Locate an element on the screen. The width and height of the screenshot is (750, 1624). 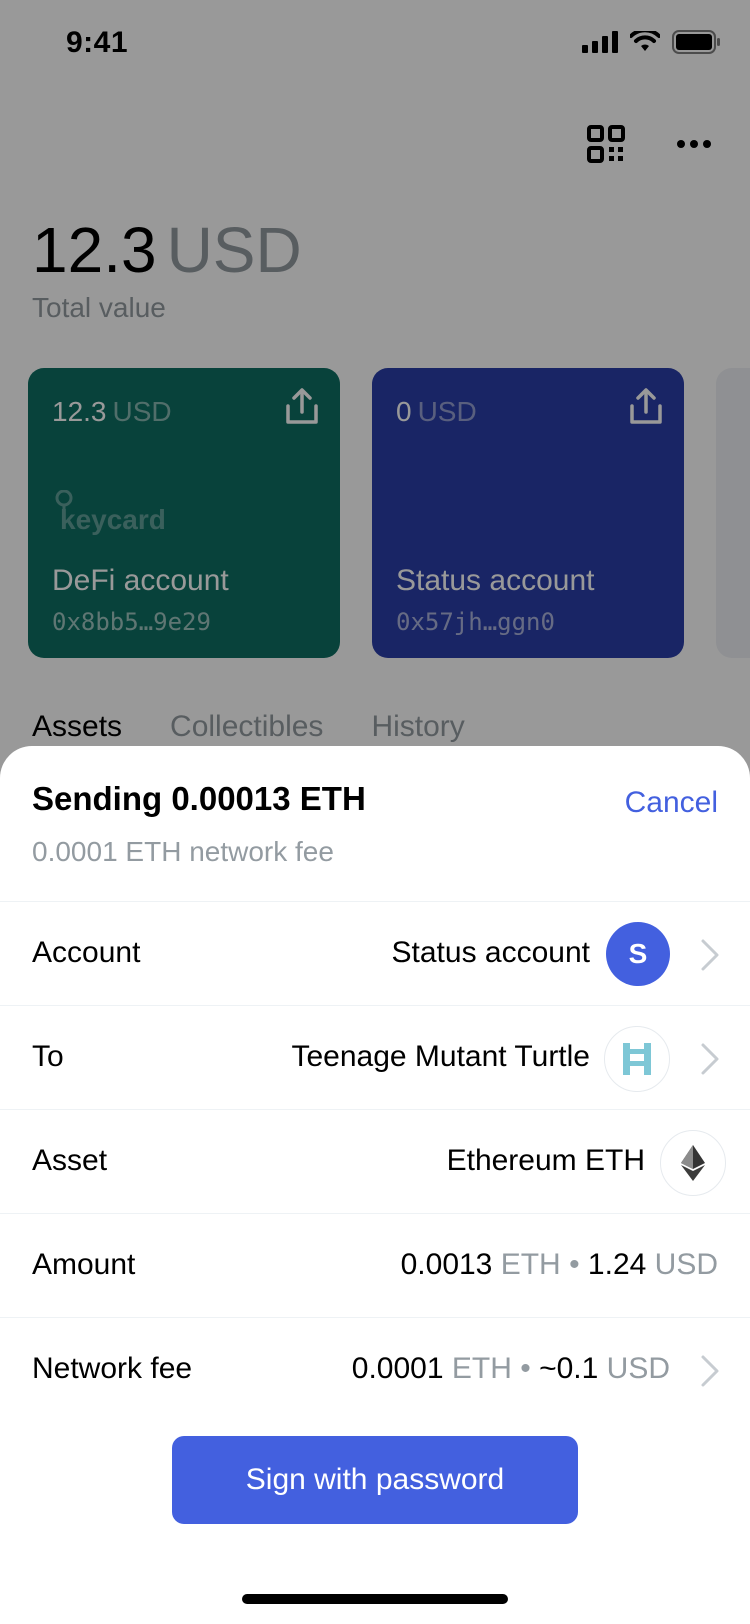
sign-with-password-button: Sign with password is located at coordinates (375, 1480).